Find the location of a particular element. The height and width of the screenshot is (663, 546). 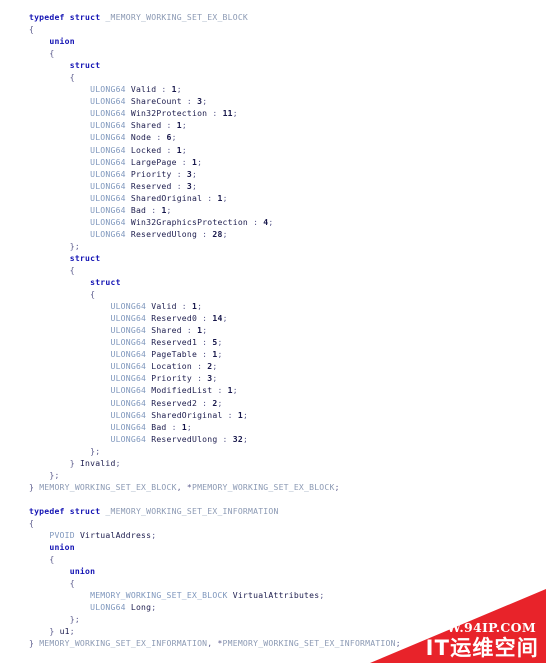

code-token: VirtualAddress is located at coordinates (115, 535).